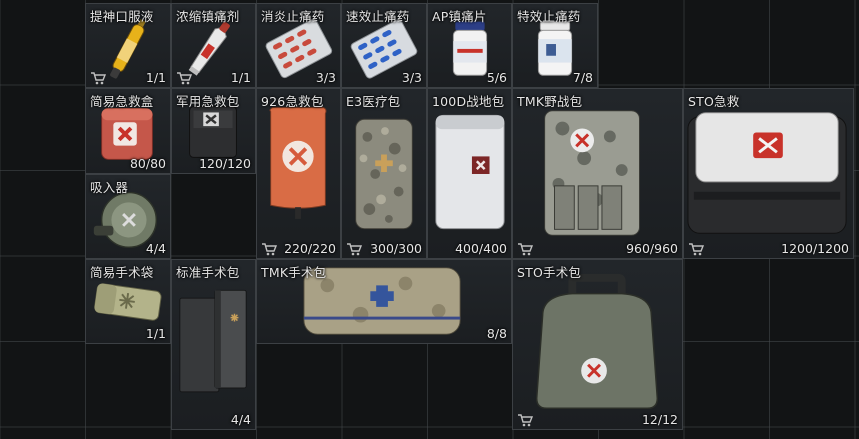  Describe the element at coordinates (469, 45) in the screenshot. I see `item-slot-ap-painkiller: AP镇痛片 5/6` at that location.